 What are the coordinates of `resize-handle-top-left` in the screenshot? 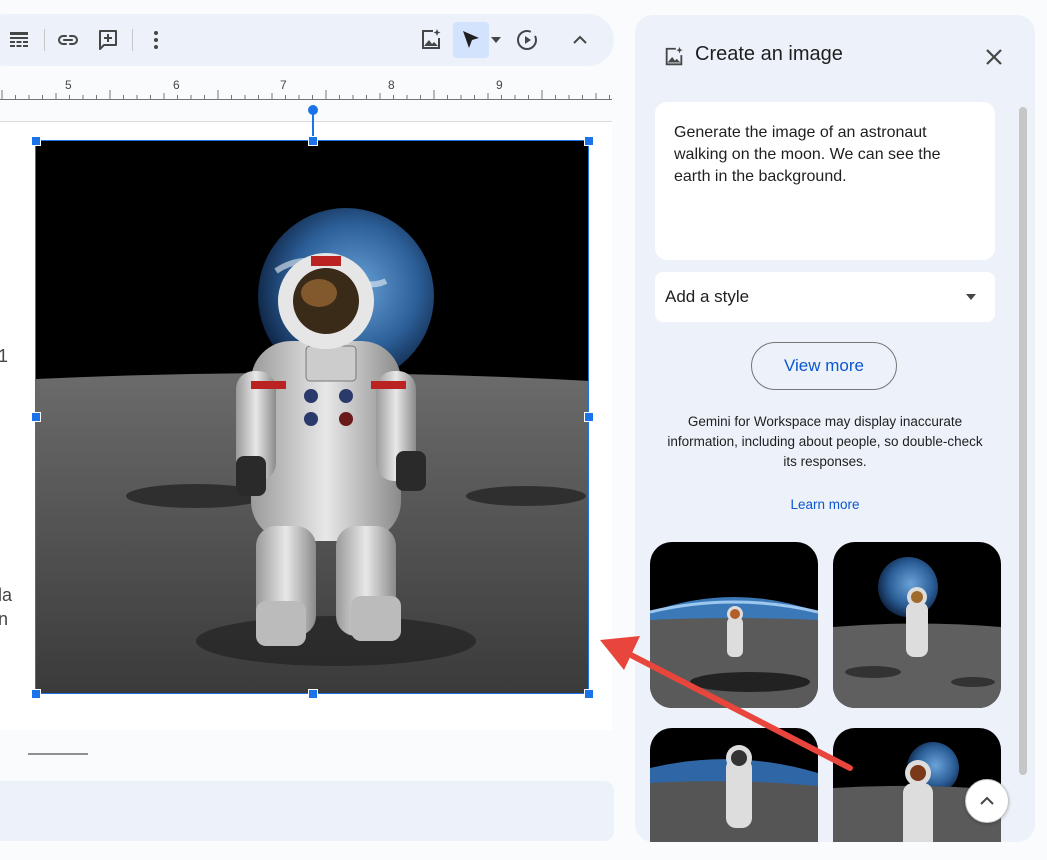 It's located at (36, 141).